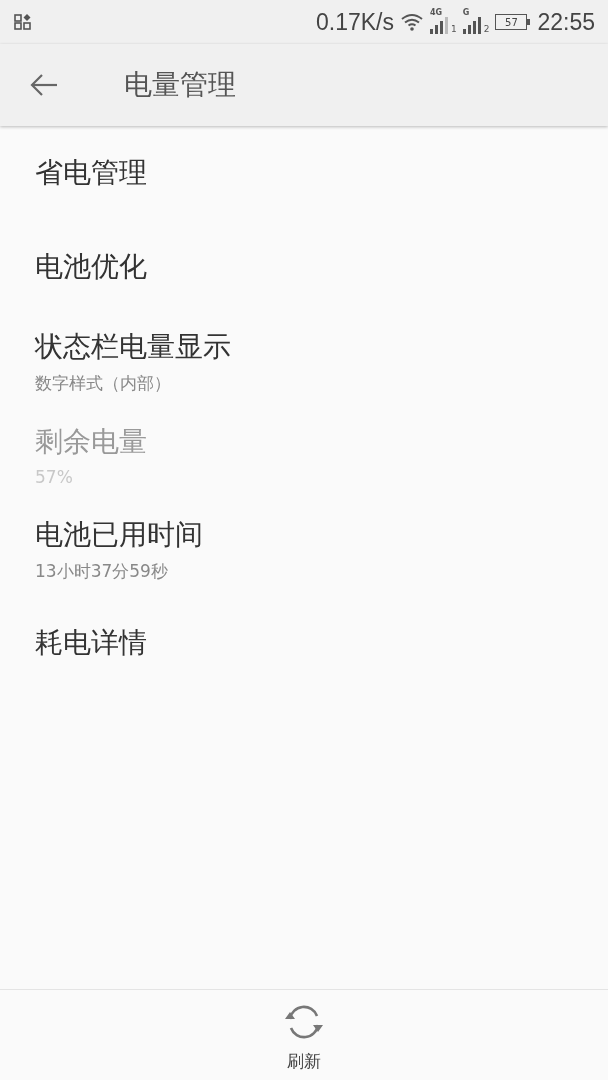  What do you see at coordinates (304, 173) in the screenshot?
I see `settings-item: 省电管理` at bounding box center [304, 173].